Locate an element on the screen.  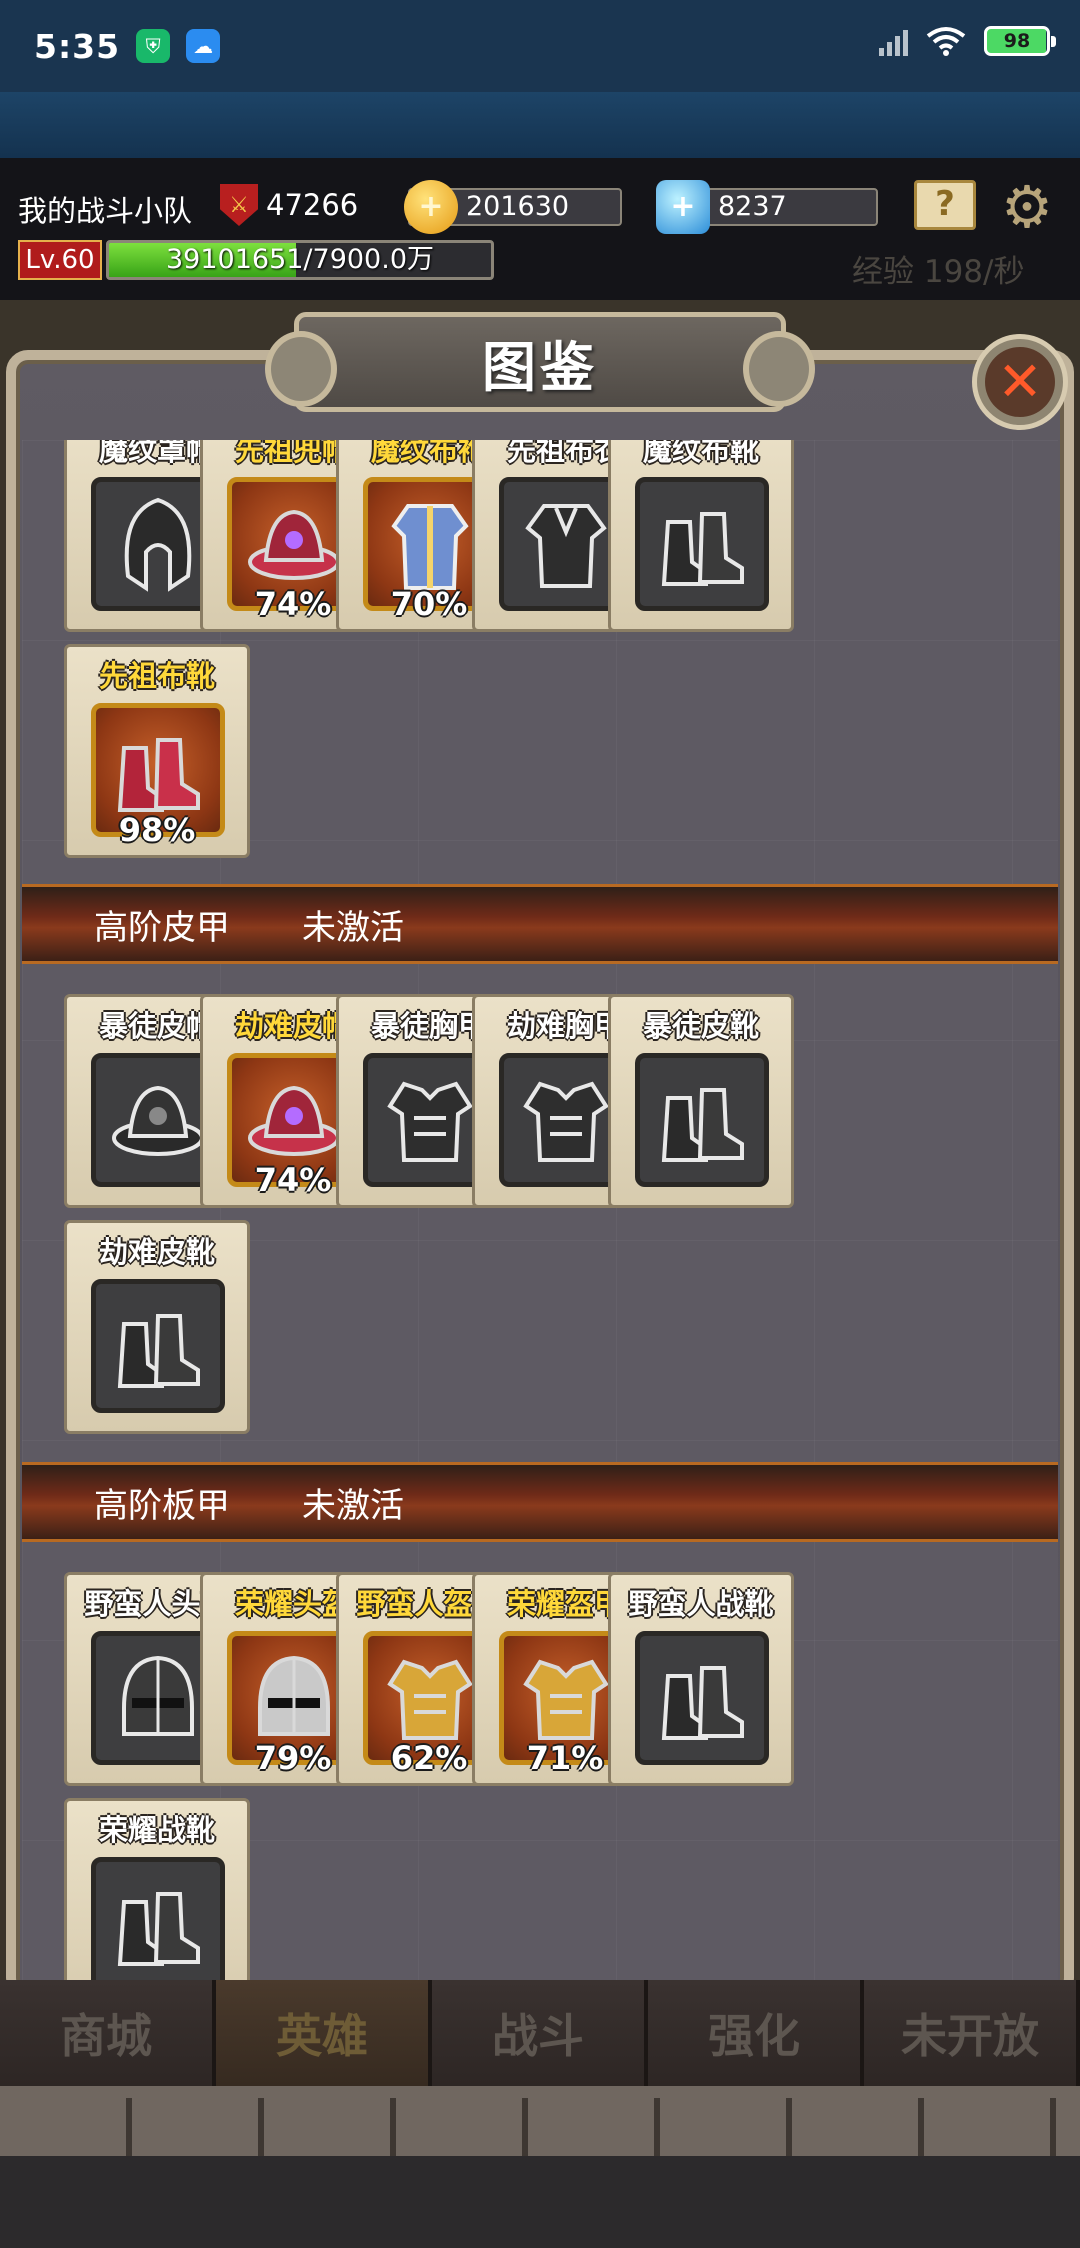
category-header: 高阶皮甲 未激活 is located at coordinates (540, 924).